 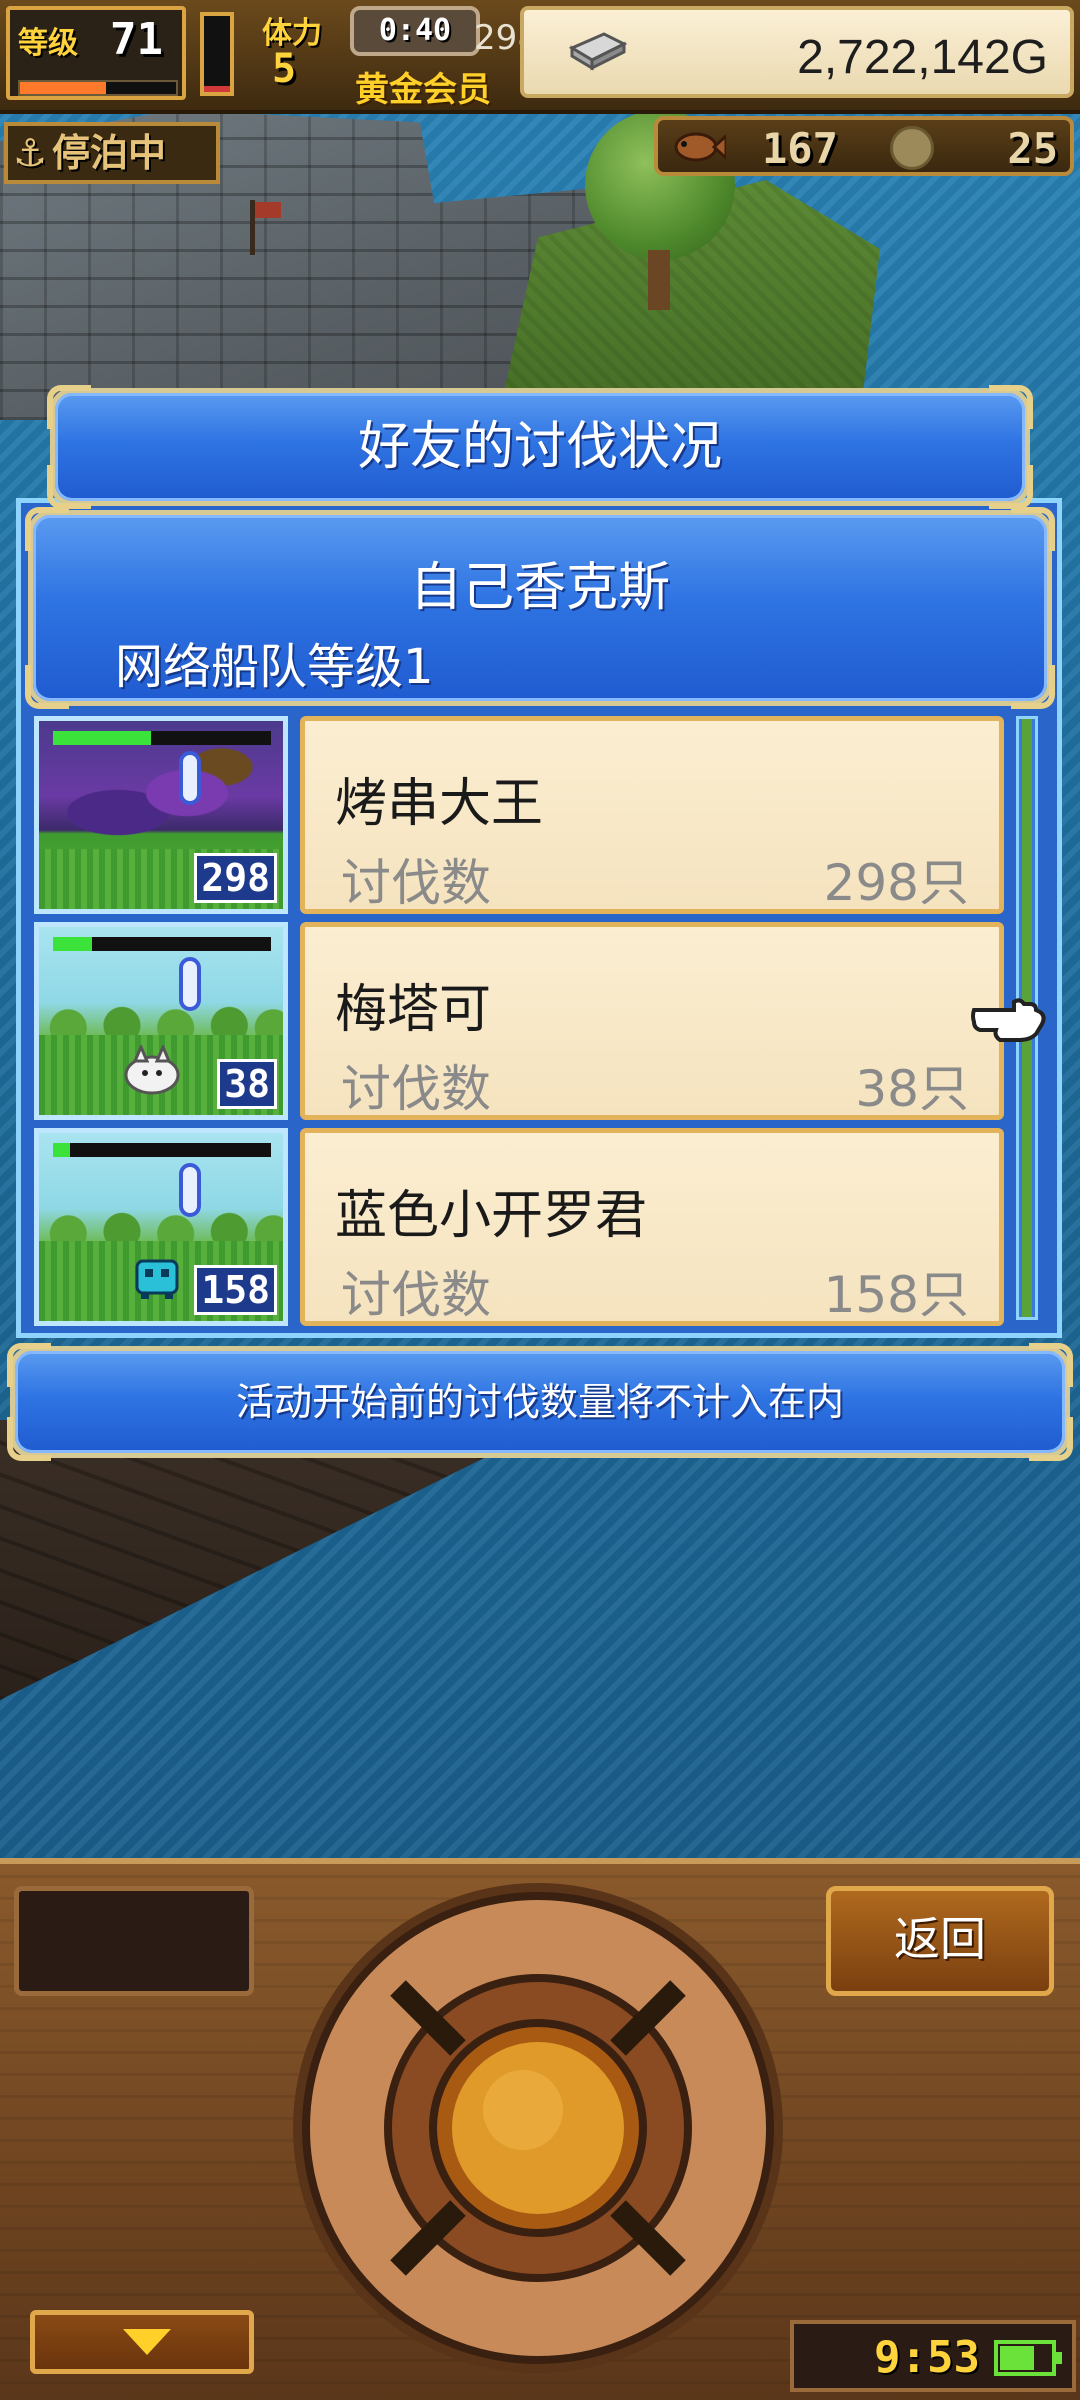 I want to click on dialog-title-bar: 好友的讨伐状况, so click(x=540, y=447).